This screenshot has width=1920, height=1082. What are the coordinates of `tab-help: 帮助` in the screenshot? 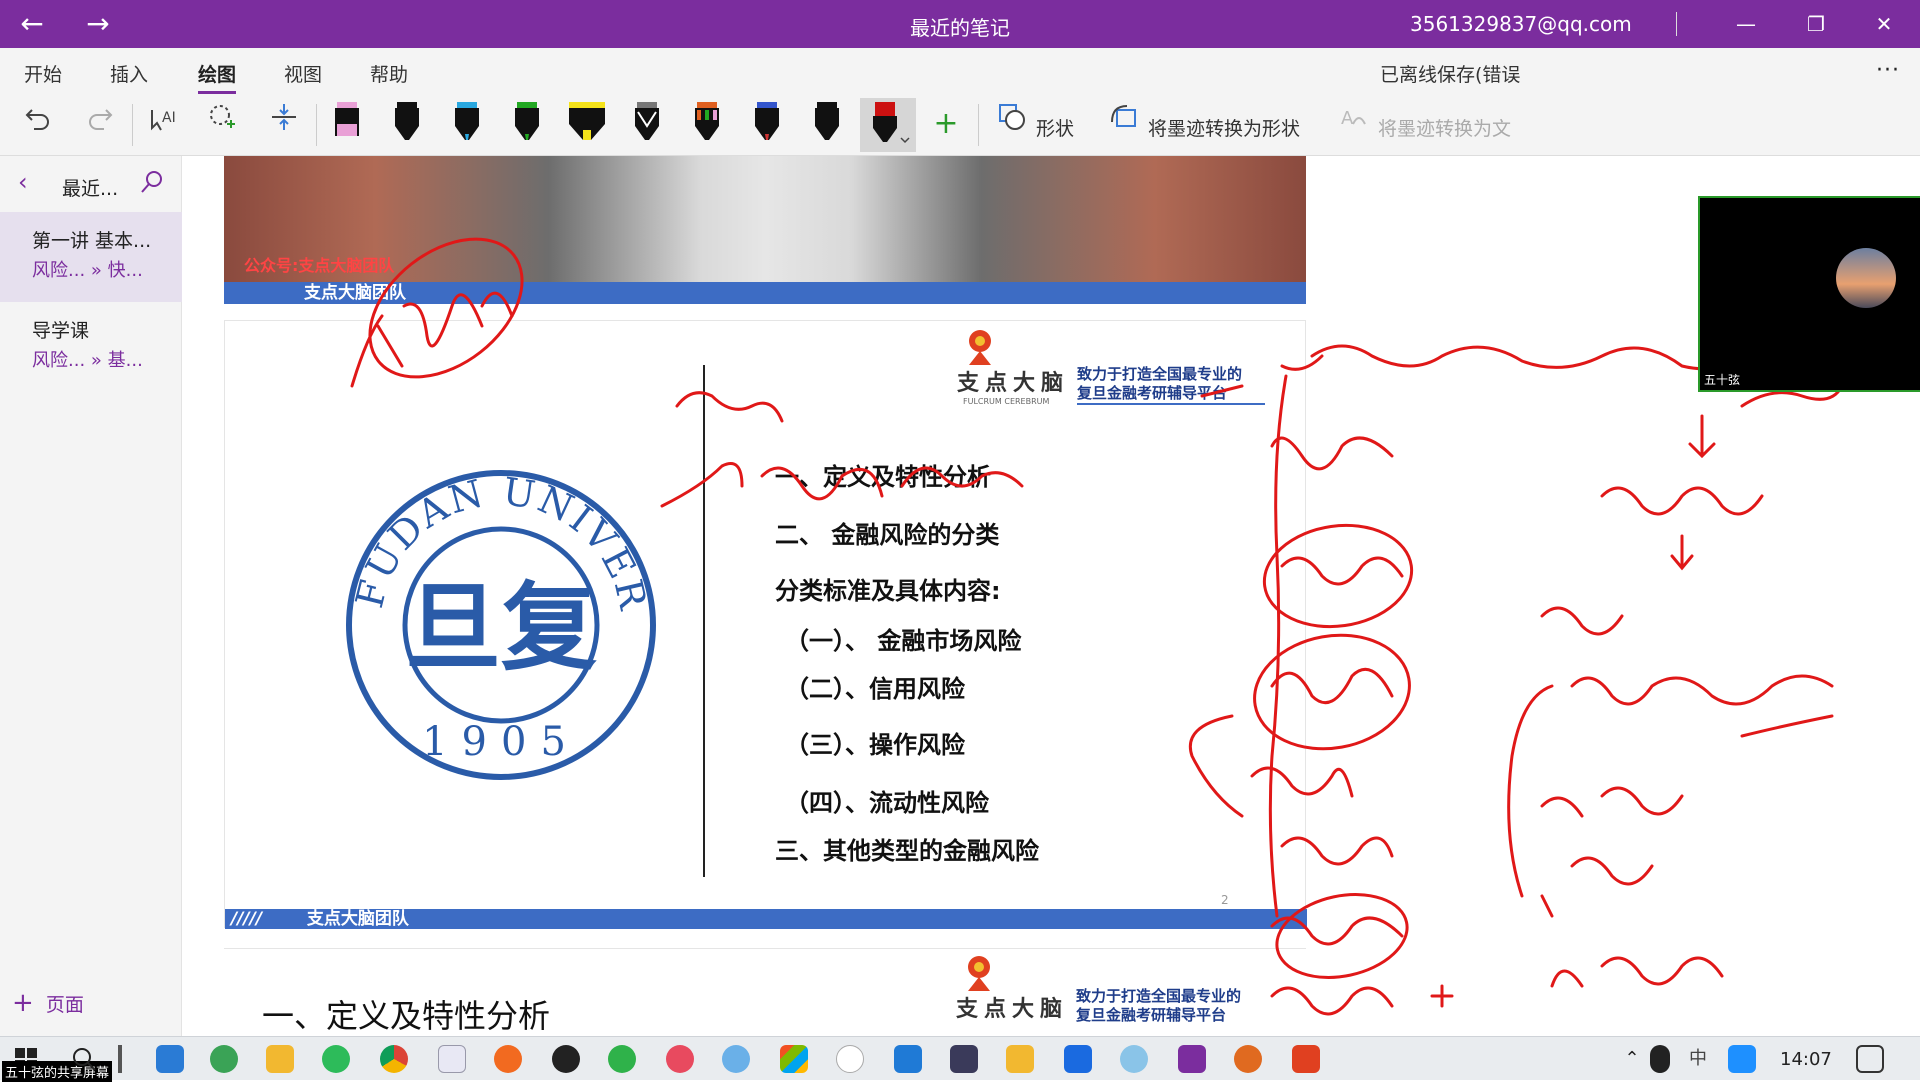 It's located at (389, 73).